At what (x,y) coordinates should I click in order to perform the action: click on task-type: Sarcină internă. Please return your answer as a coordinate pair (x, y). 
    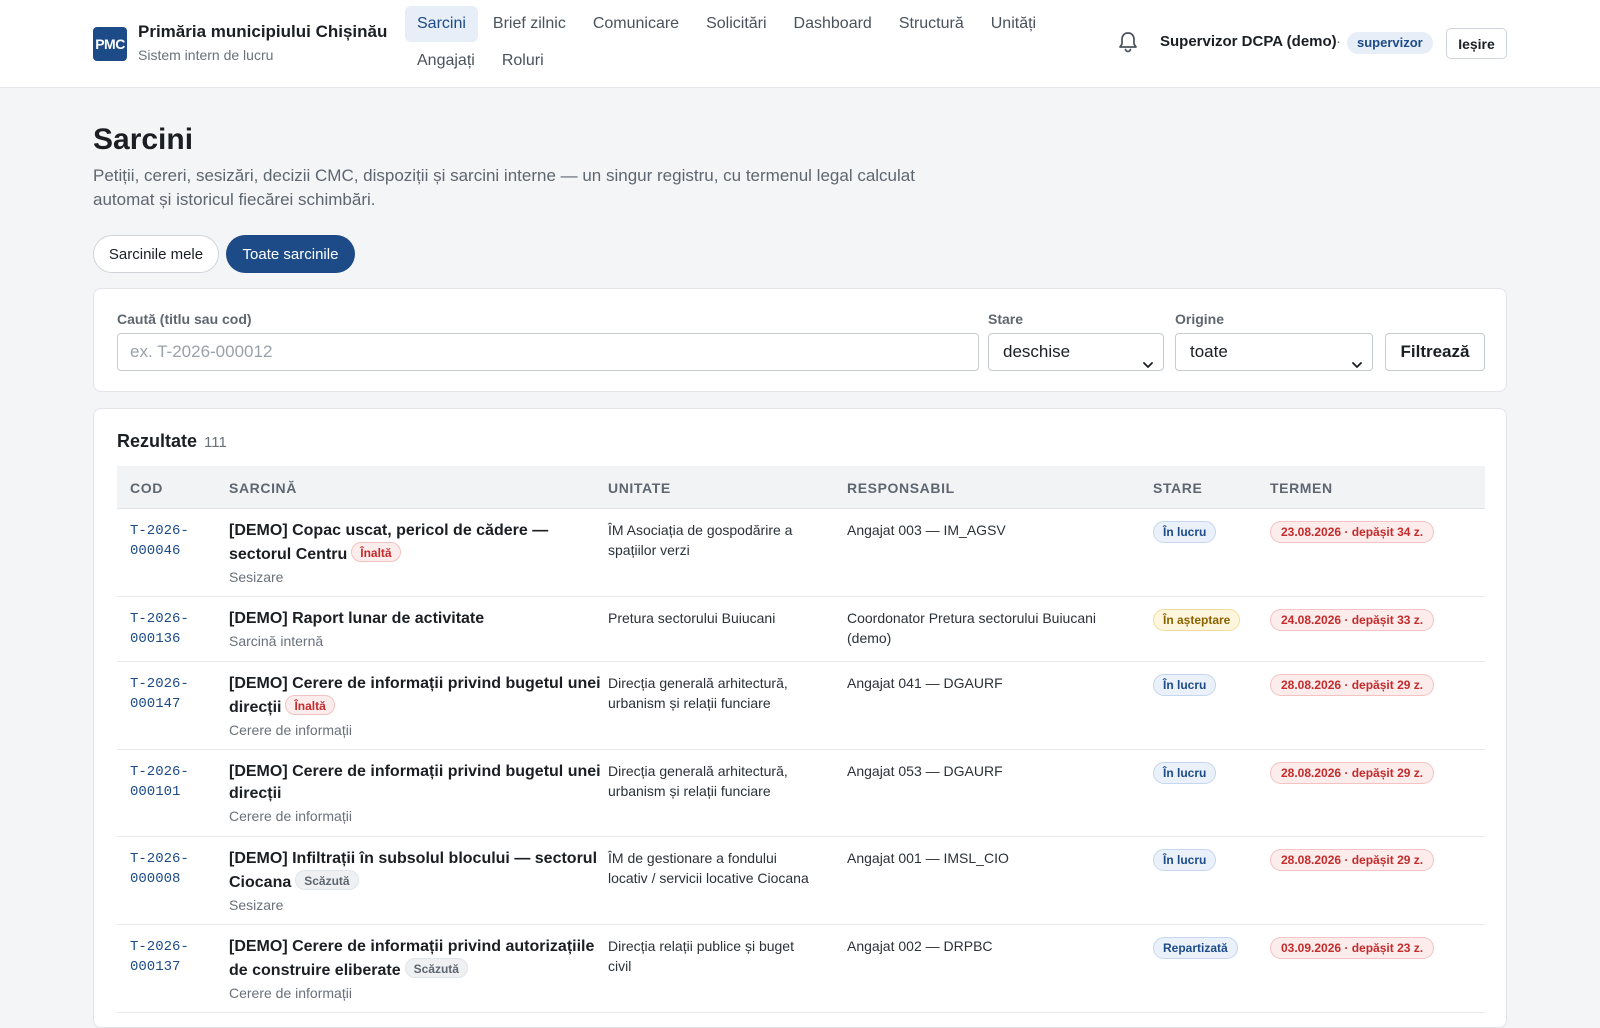
    Looking at the image, I should click on (276, 641).